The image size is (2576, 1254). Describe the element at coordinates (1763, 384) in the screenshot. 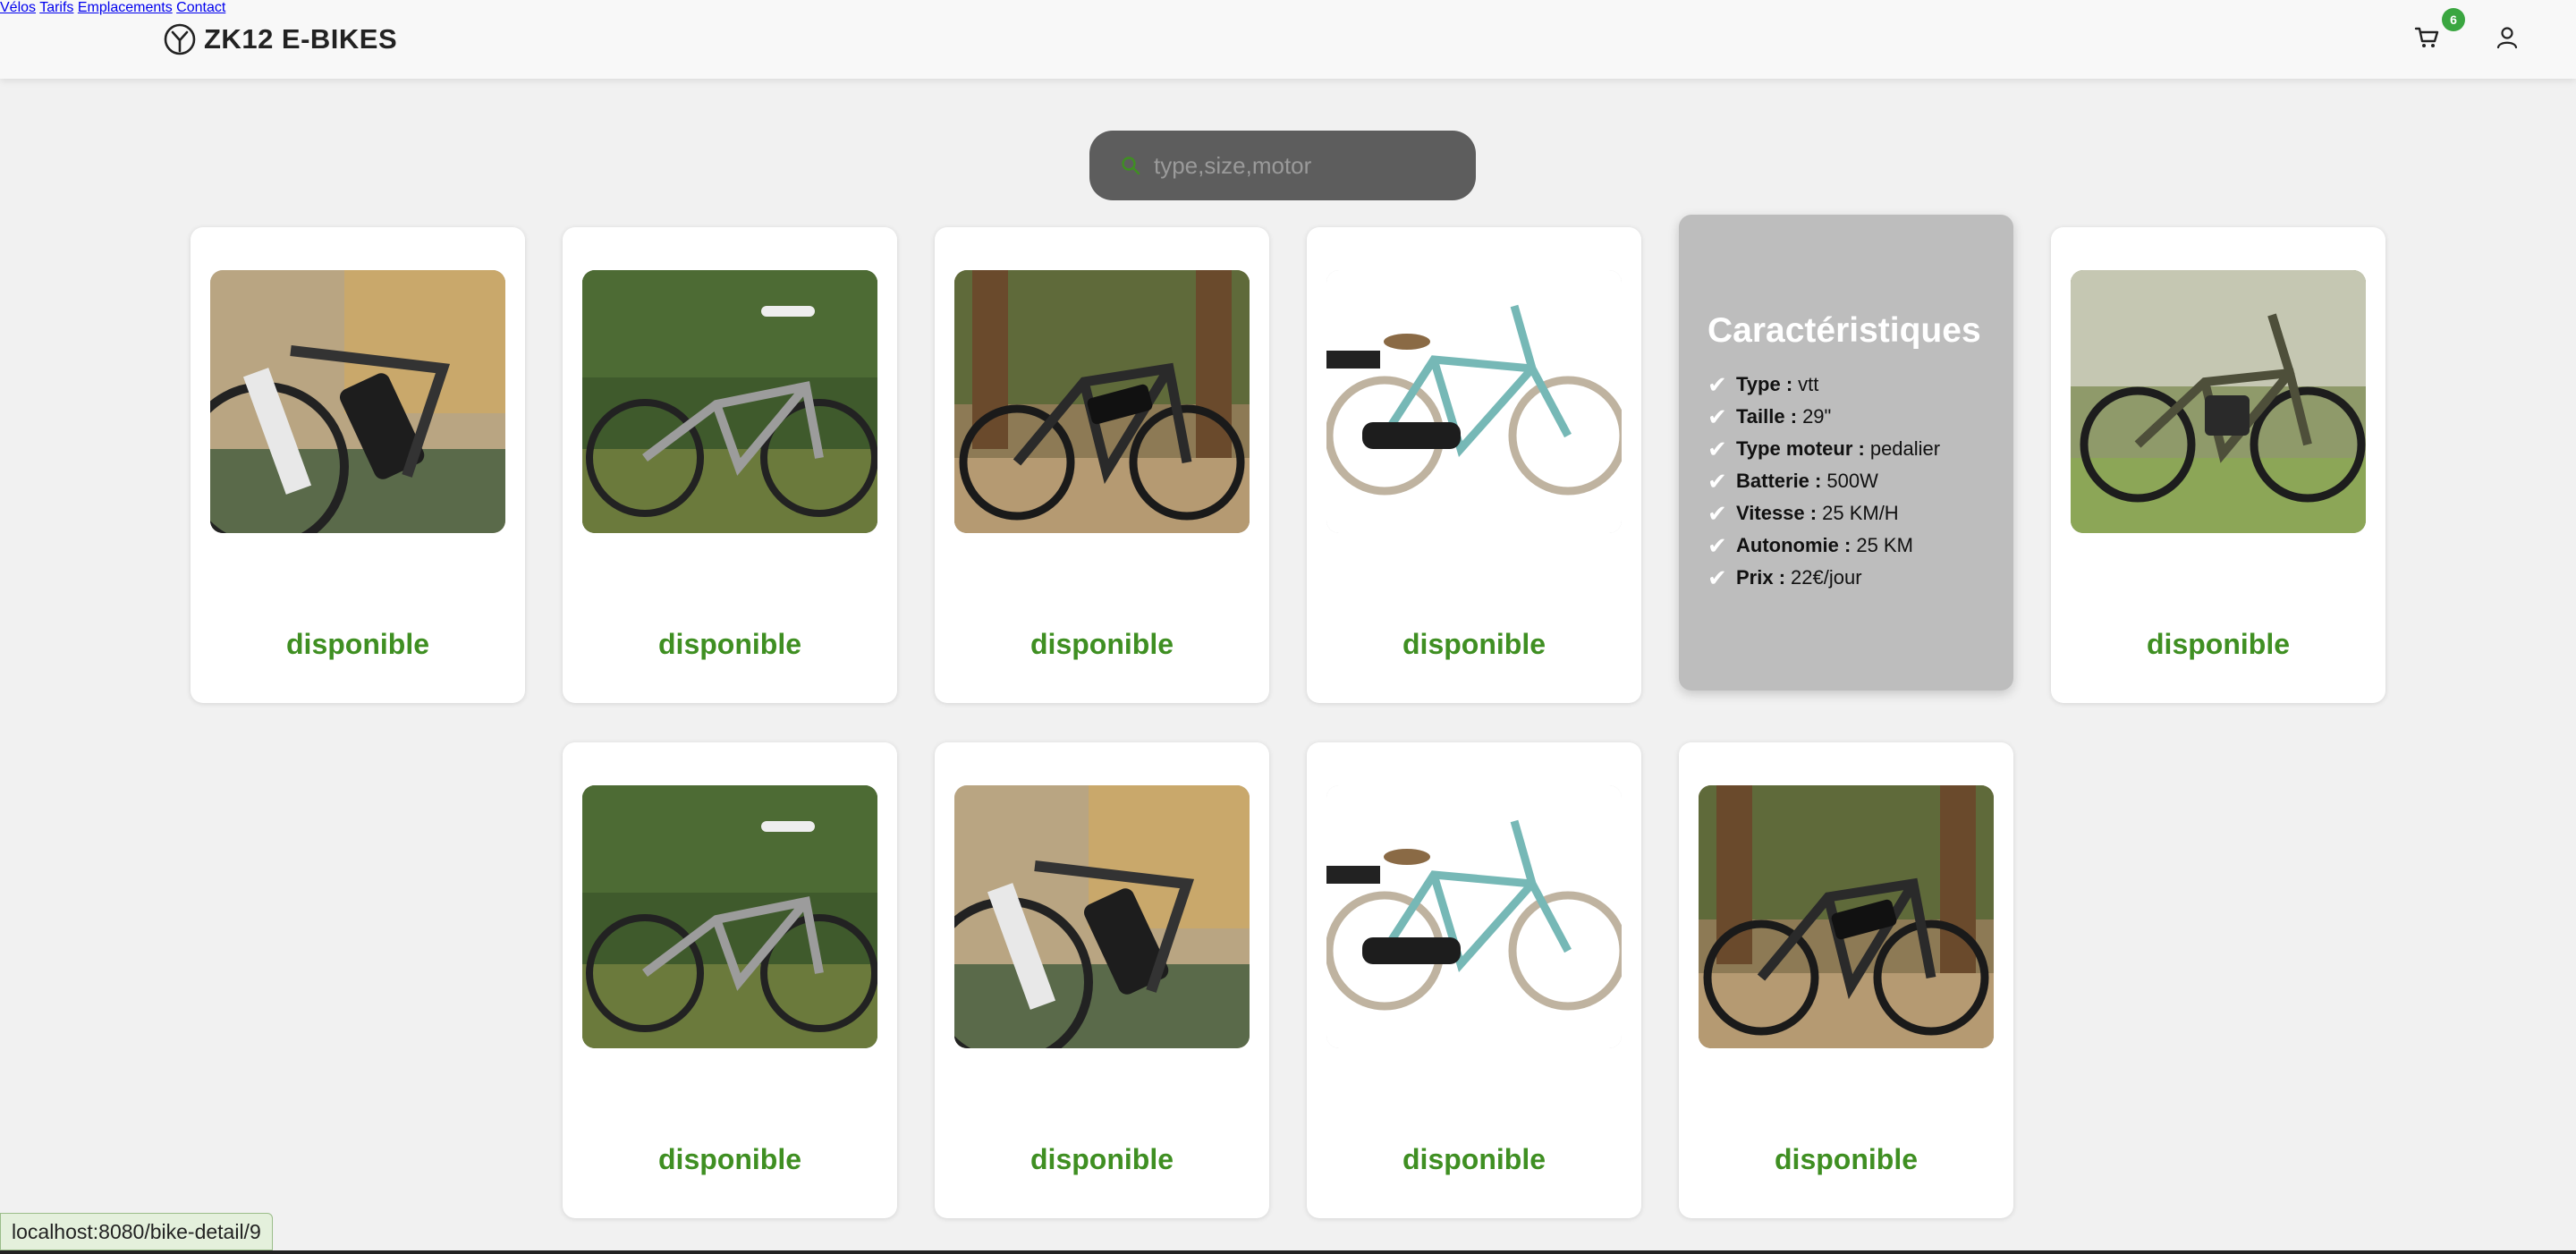

I see `spec-item-type: ✔ Type : vtt` at that location.